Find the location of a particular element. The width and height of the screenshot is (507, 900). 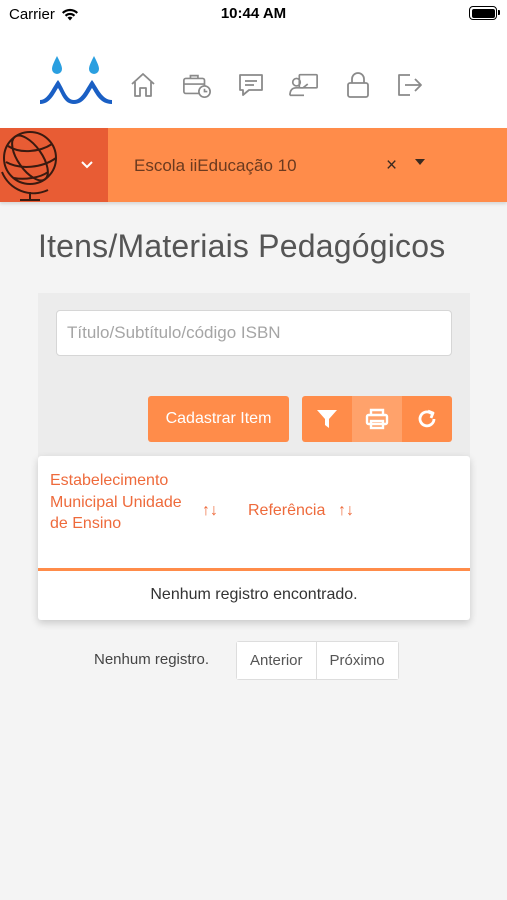

clear-selection-icon: × is located at coordinates (391, 166).